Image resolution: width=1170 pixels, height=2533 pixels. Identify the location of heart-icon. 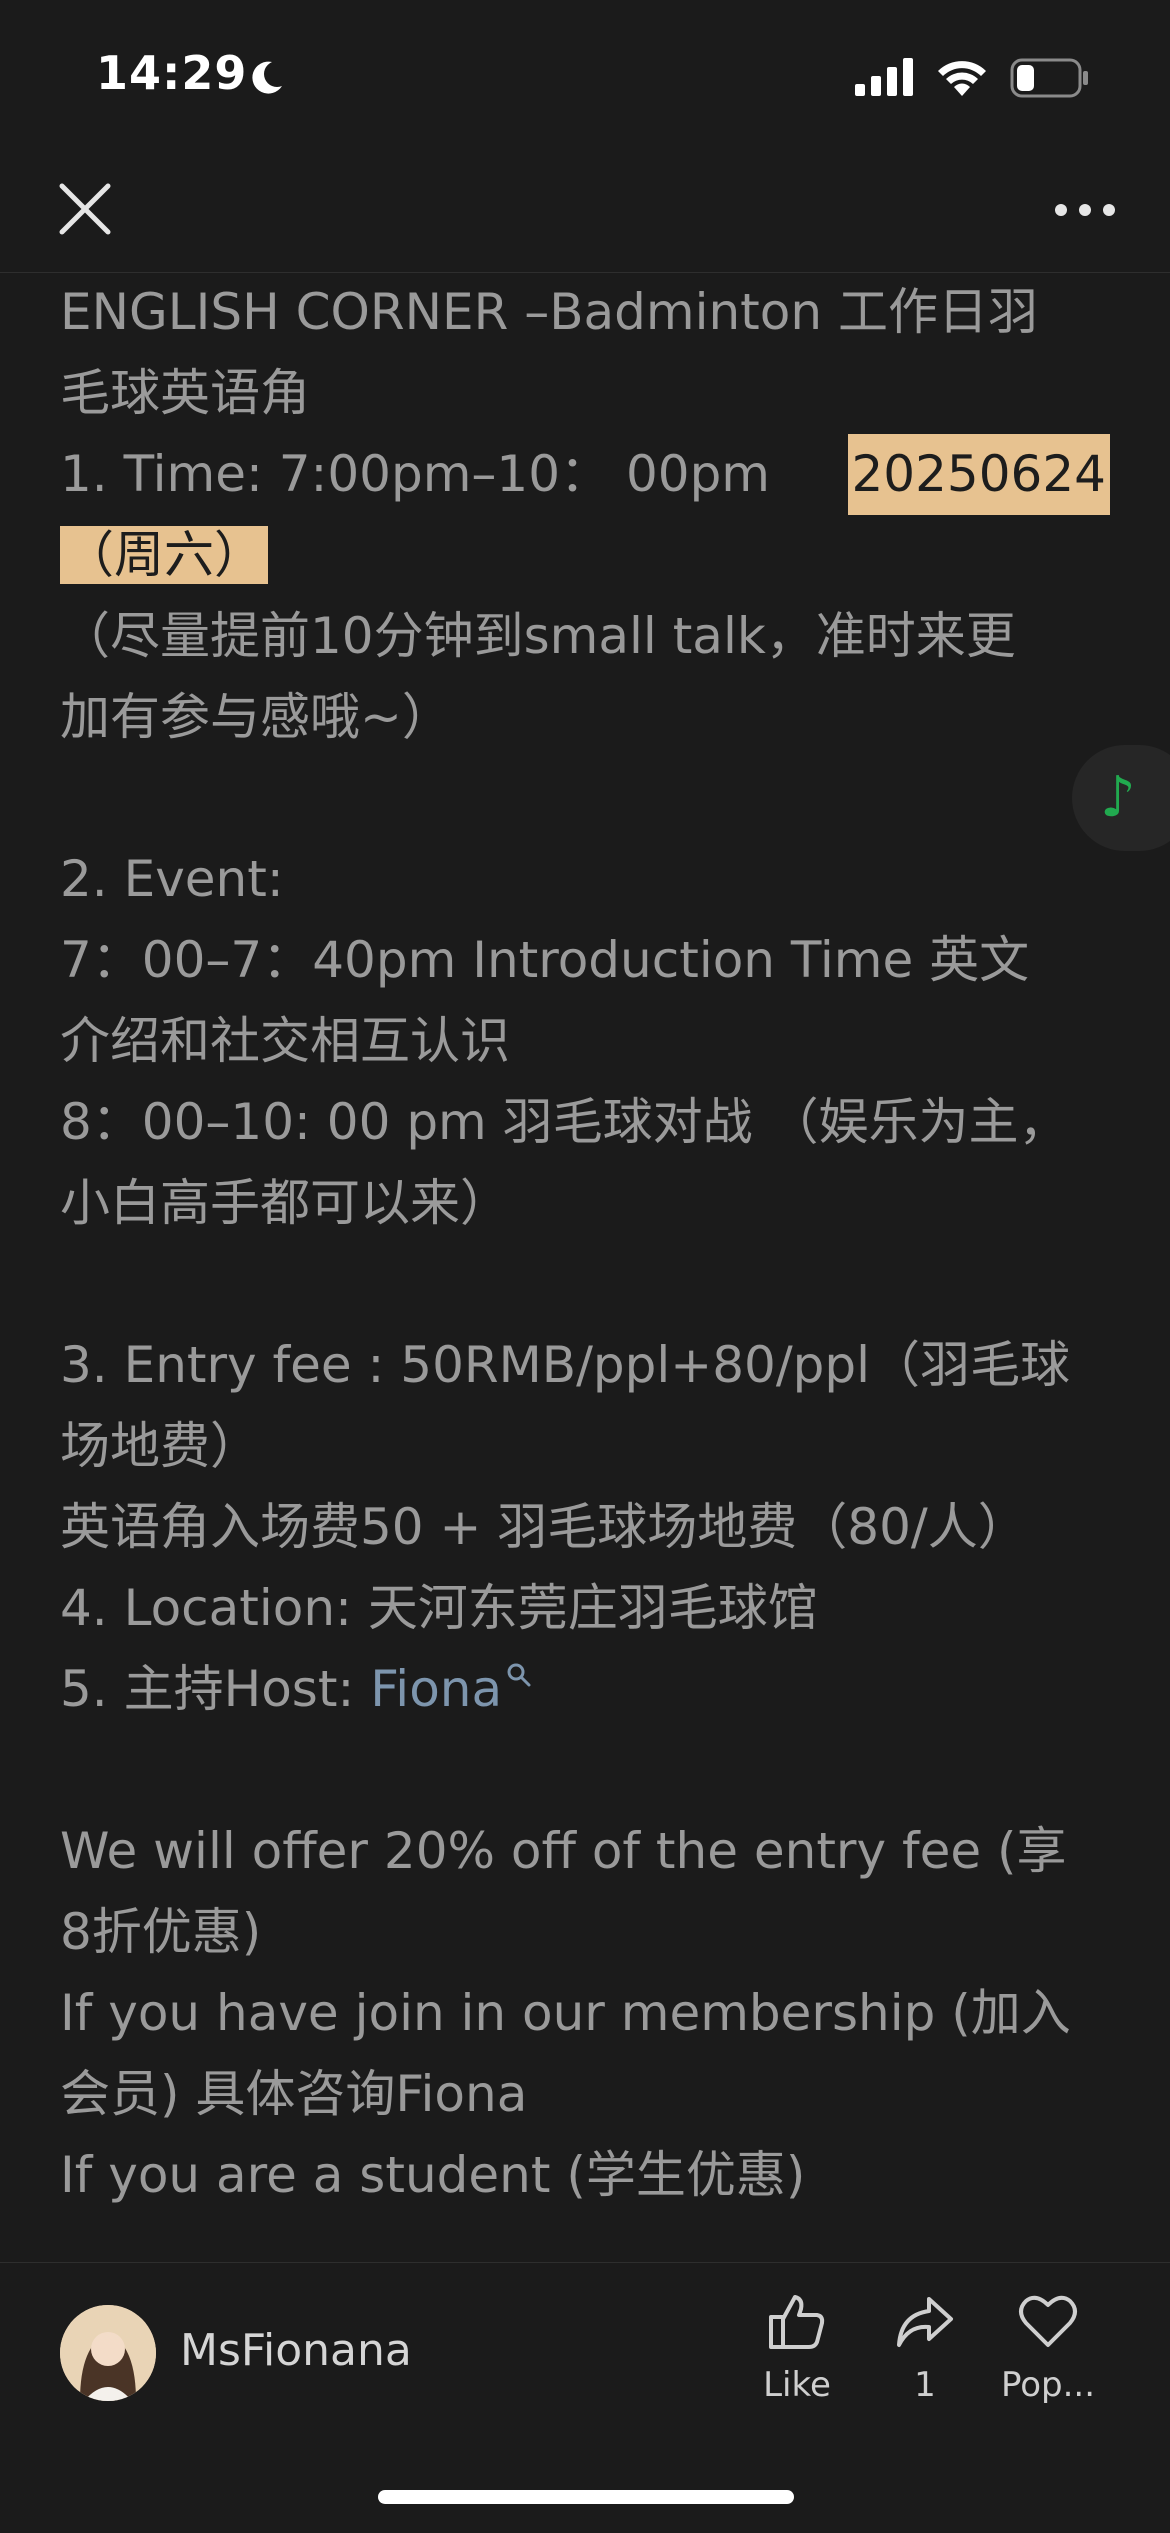
(1048, 2321).